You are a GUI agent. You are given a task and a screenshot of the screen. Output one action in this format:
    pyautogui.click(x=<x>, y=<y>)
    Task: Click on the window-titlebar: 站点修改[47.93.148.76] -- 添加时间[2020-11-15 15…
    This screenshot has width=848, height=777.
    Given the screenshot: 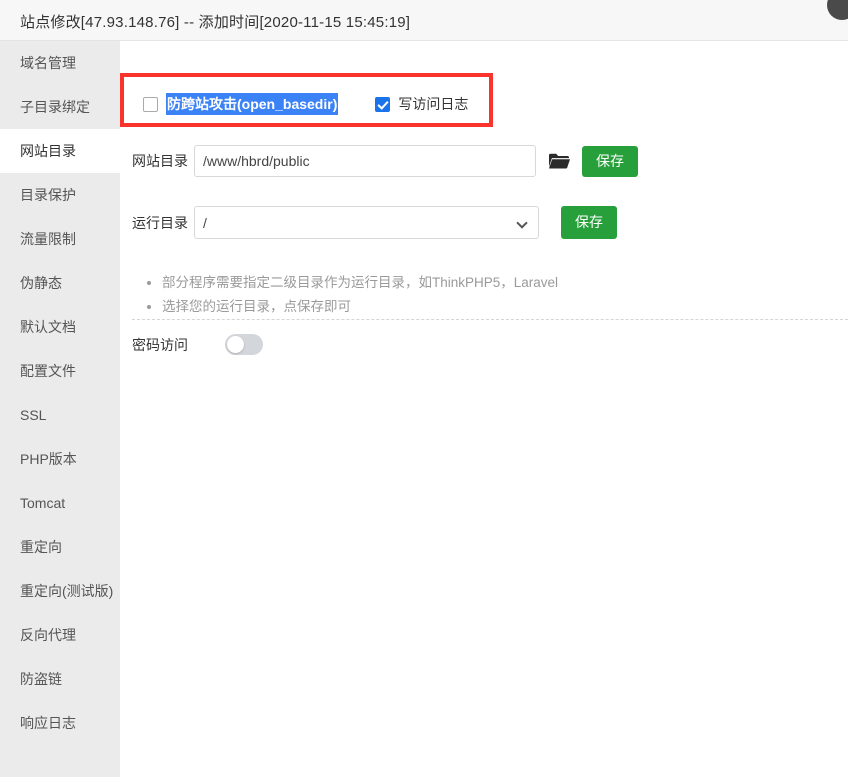 What is the action you would take?
    pyautogui.click(x=424, y=20)
    